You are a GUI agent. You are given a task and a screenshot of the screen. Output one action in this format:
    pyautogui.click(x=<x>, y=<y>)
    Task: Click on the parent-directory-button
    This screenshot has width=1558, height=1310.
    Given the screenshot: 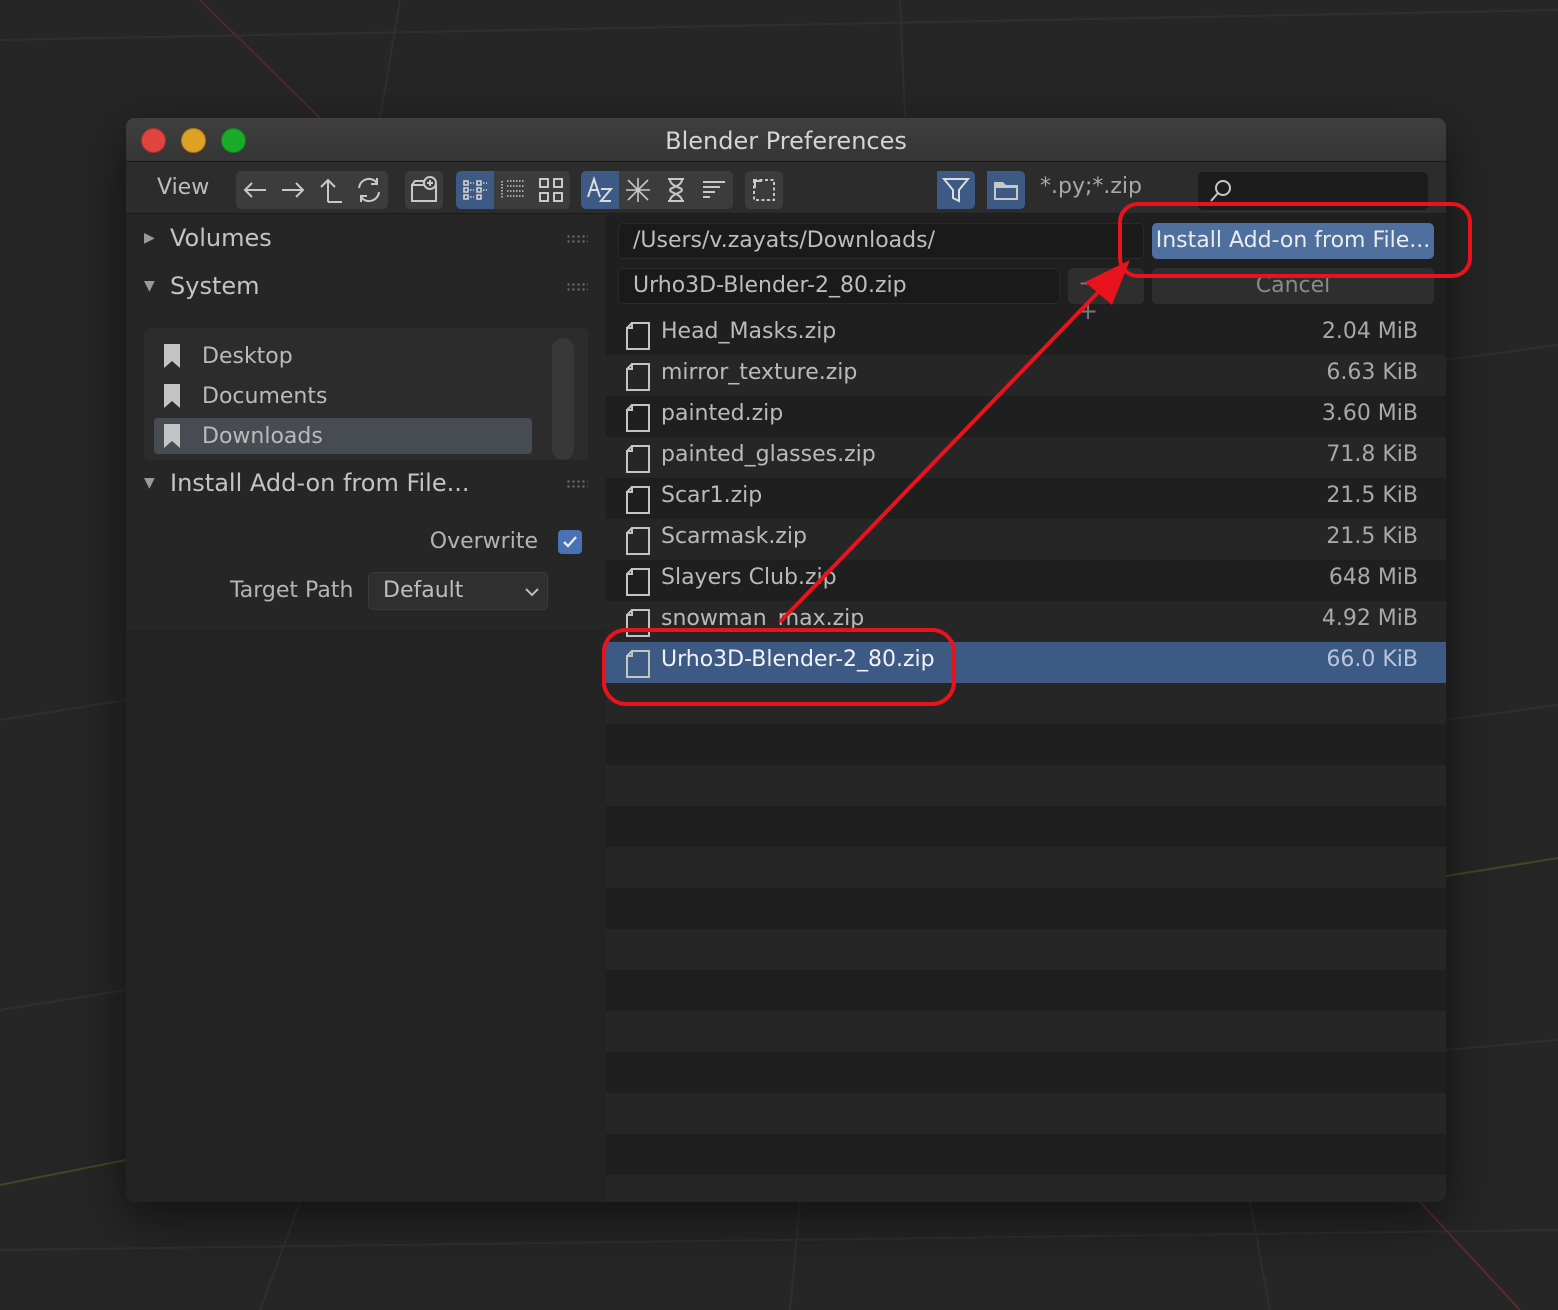 What is the action you would take?
    pyautogui.click(x=331, y=190)
    